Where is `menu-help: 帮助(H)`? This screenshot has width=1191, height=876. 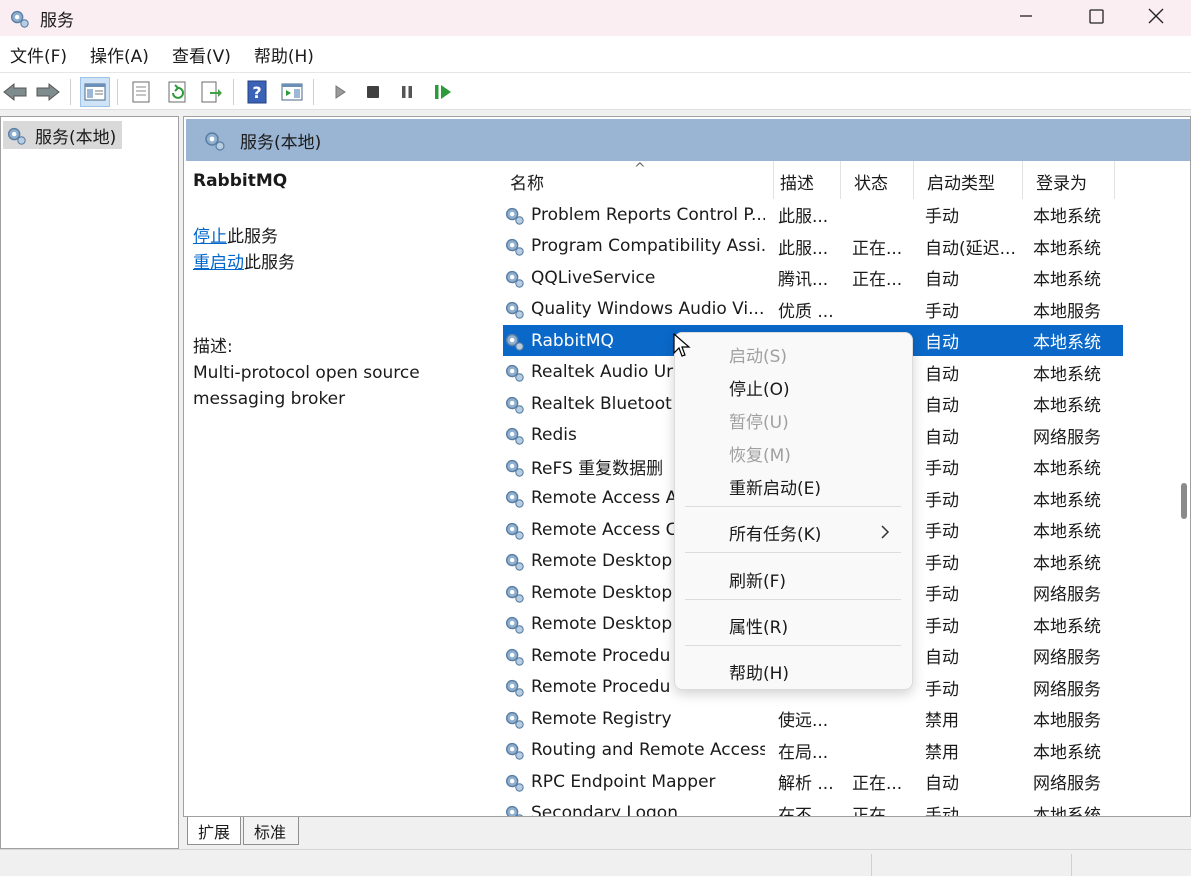 menu-help: 帮助(H) is located at coordinates (284, 54).